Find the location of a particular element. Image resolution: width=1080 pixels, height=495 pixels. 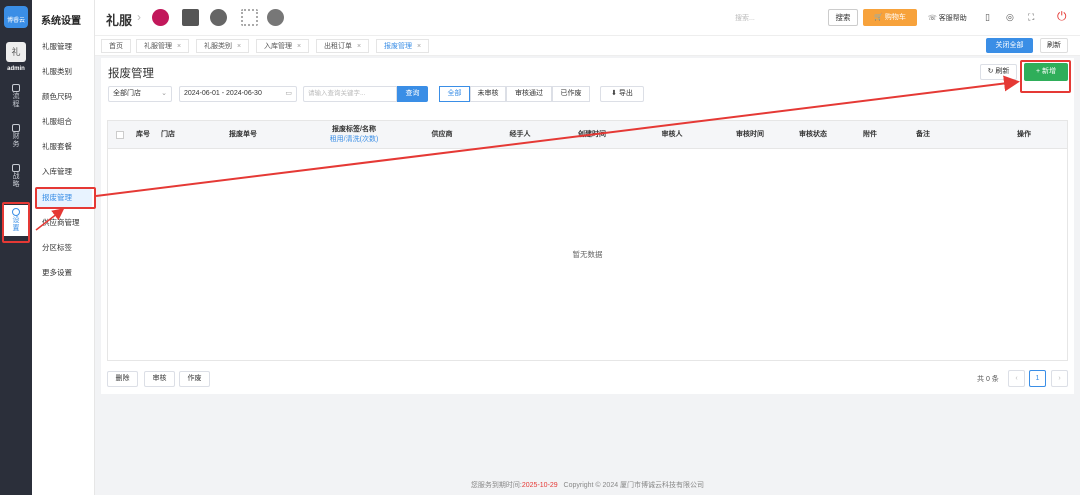

arrow-to-scrap is located at coordinates (50, 219).